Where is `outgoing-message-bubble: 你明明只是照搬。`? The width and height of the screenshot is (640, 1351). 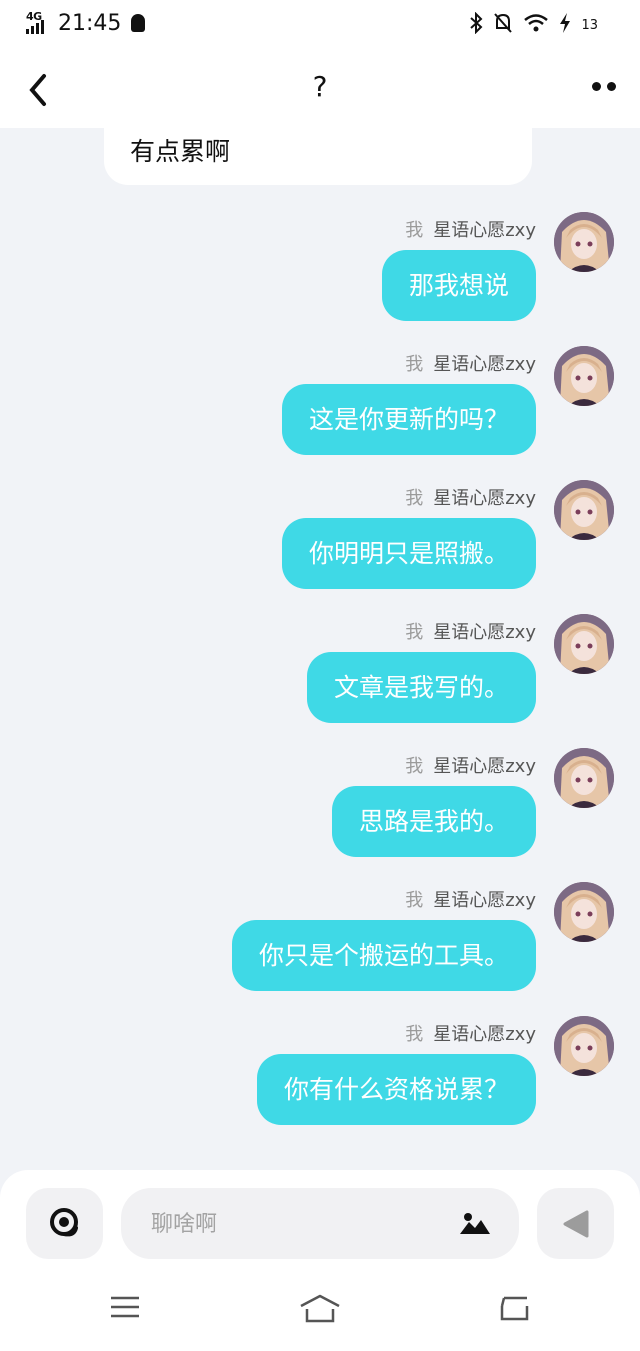 outgoing-message-bubble: 你明明只是照搬。 is located at coordinates (408, 553).